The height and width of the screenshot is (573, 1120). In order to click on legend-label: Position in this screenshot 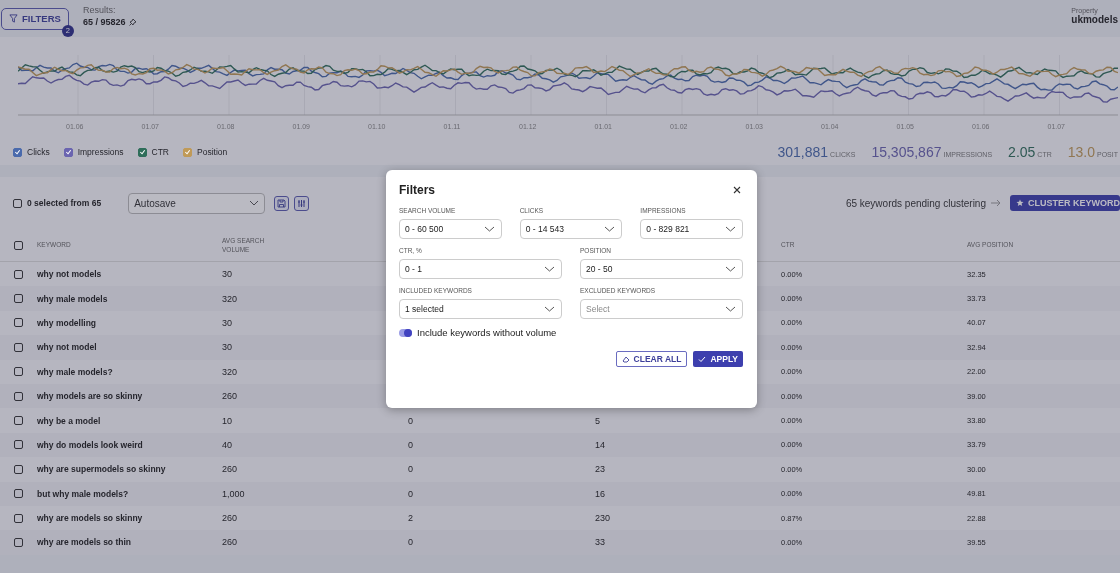, I will do `click(212, 152)`.